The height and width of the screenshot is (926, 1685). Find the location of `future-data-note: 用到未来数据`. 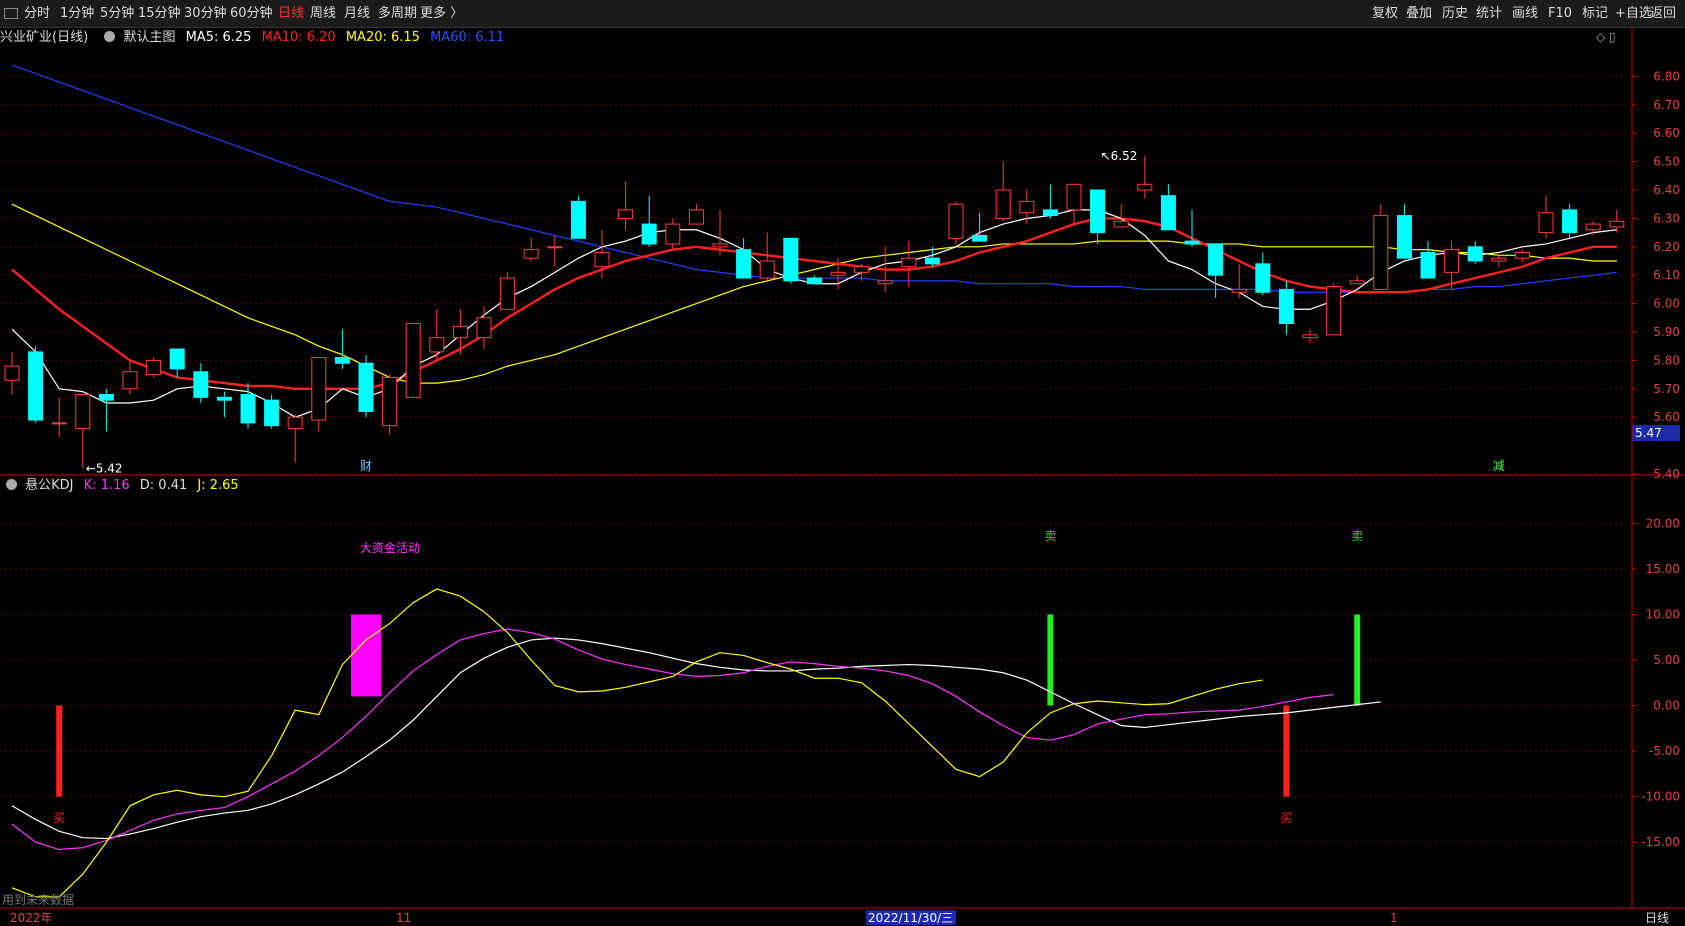

future-data-note: 用到未来数据 is located at coordinates (38, 899).